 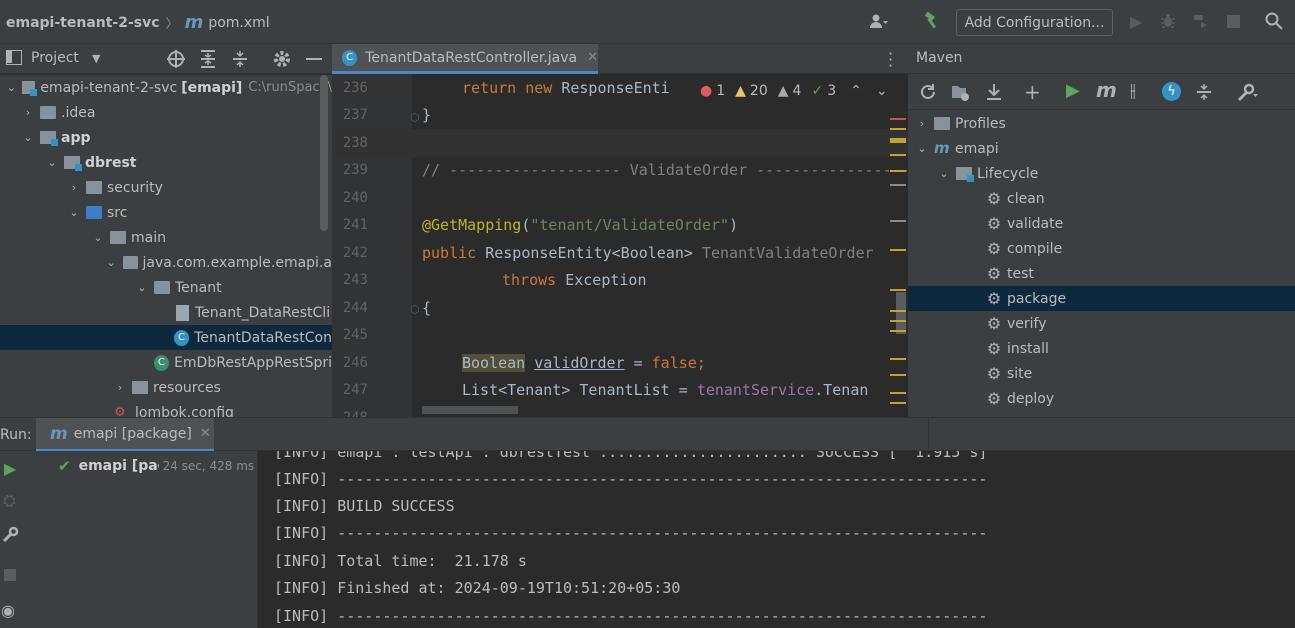 What do you see at coordinates (1200, 21) in the screenshot?
I see `coverage-icon` at bounding box center [1200, 21].